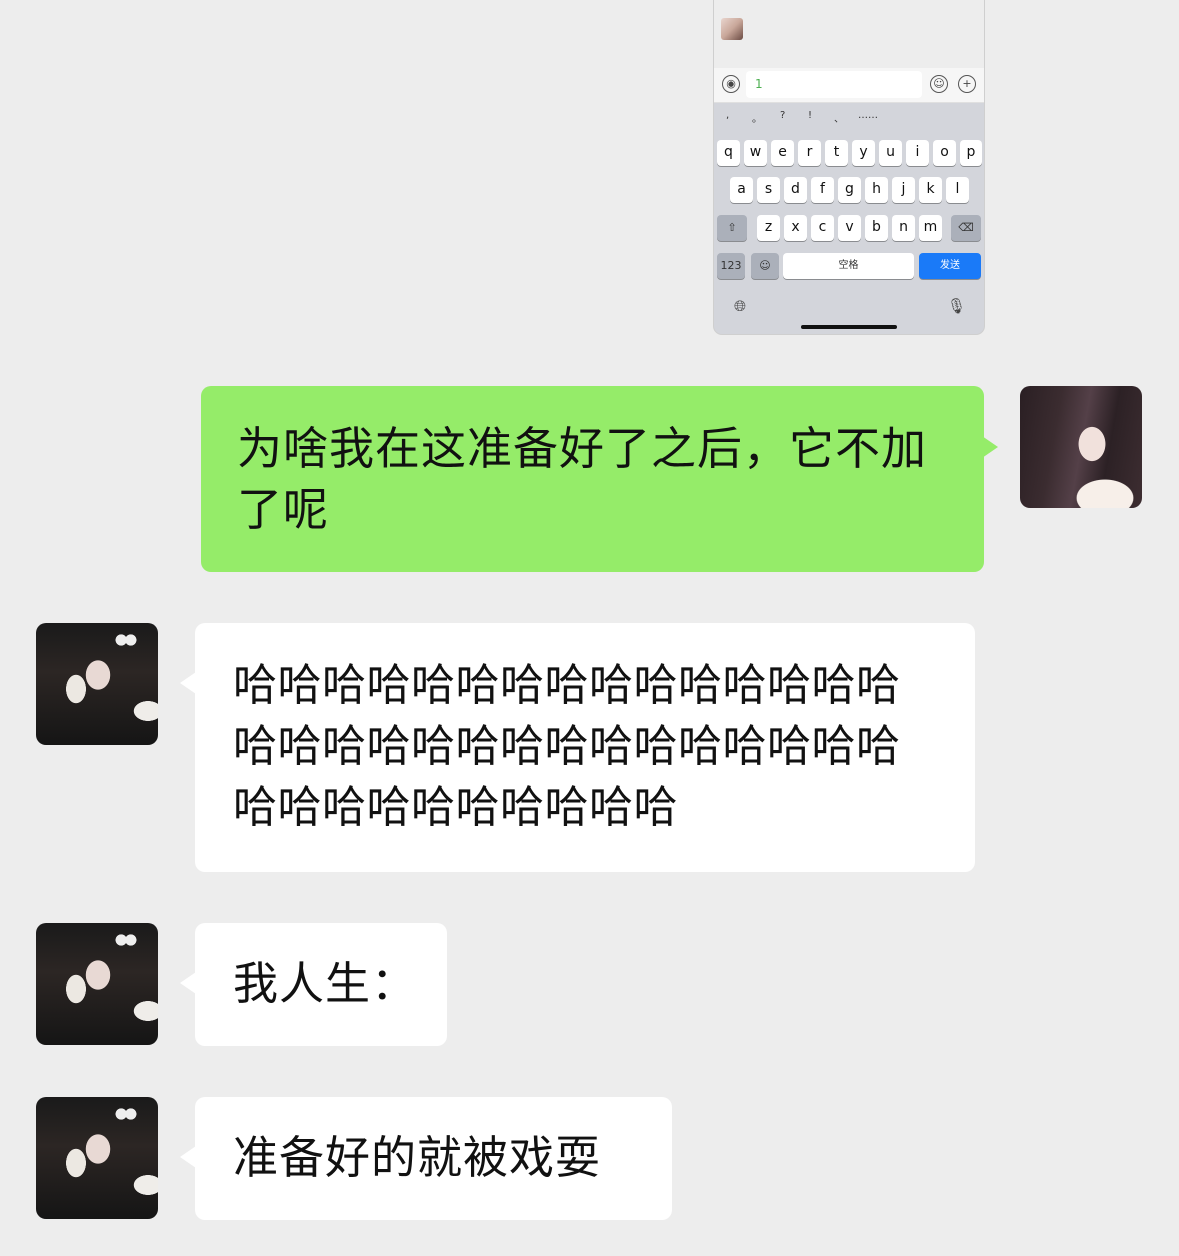  I want to click on voice-icon: ◉, so click(731, 84).